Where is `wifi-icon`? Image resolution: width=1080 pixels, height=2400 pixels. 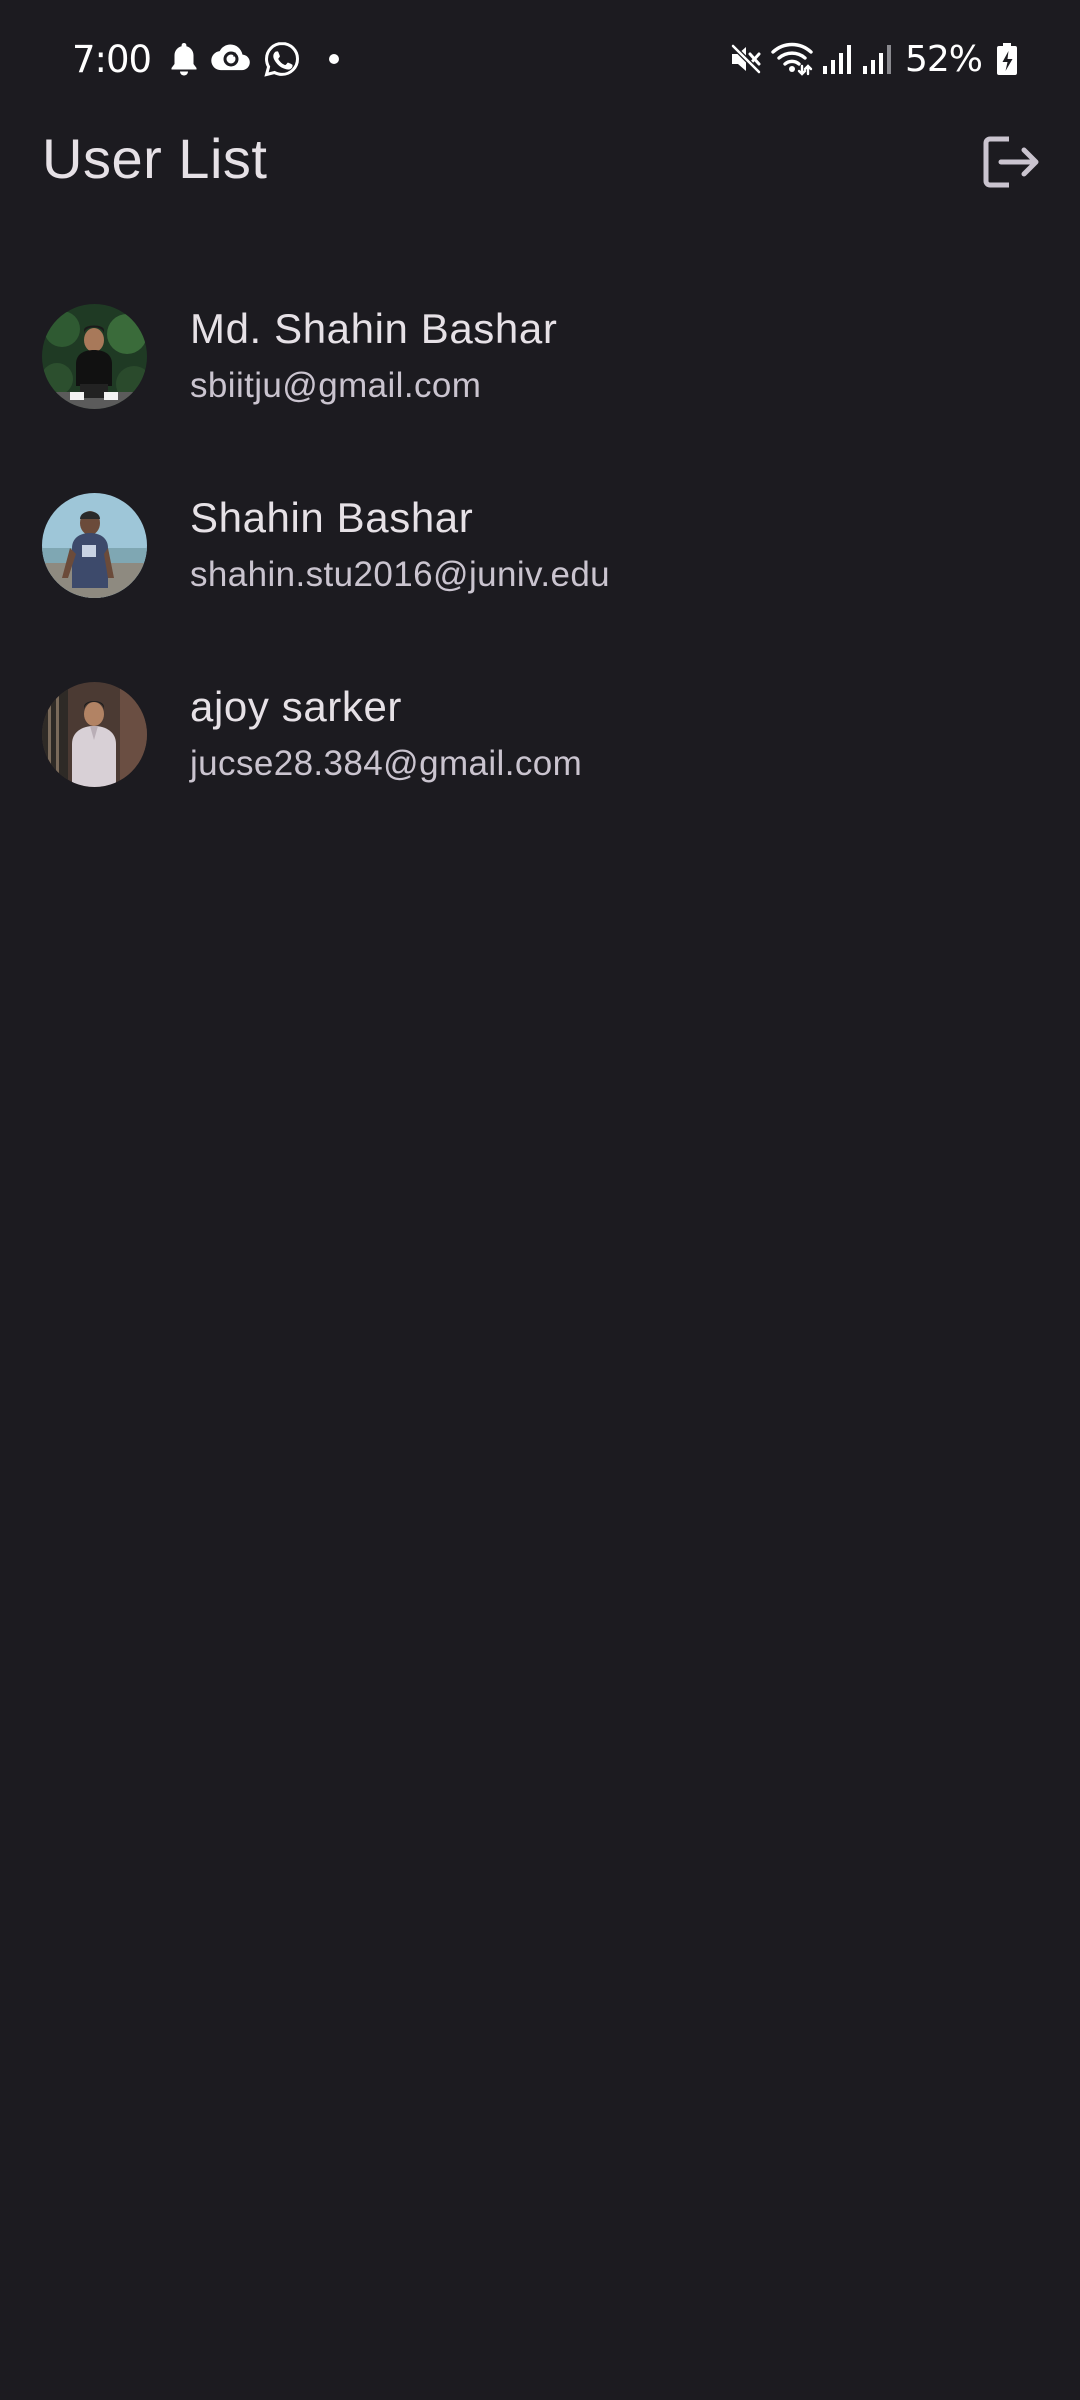 wifi-icon is located at coordinates (792, 59).